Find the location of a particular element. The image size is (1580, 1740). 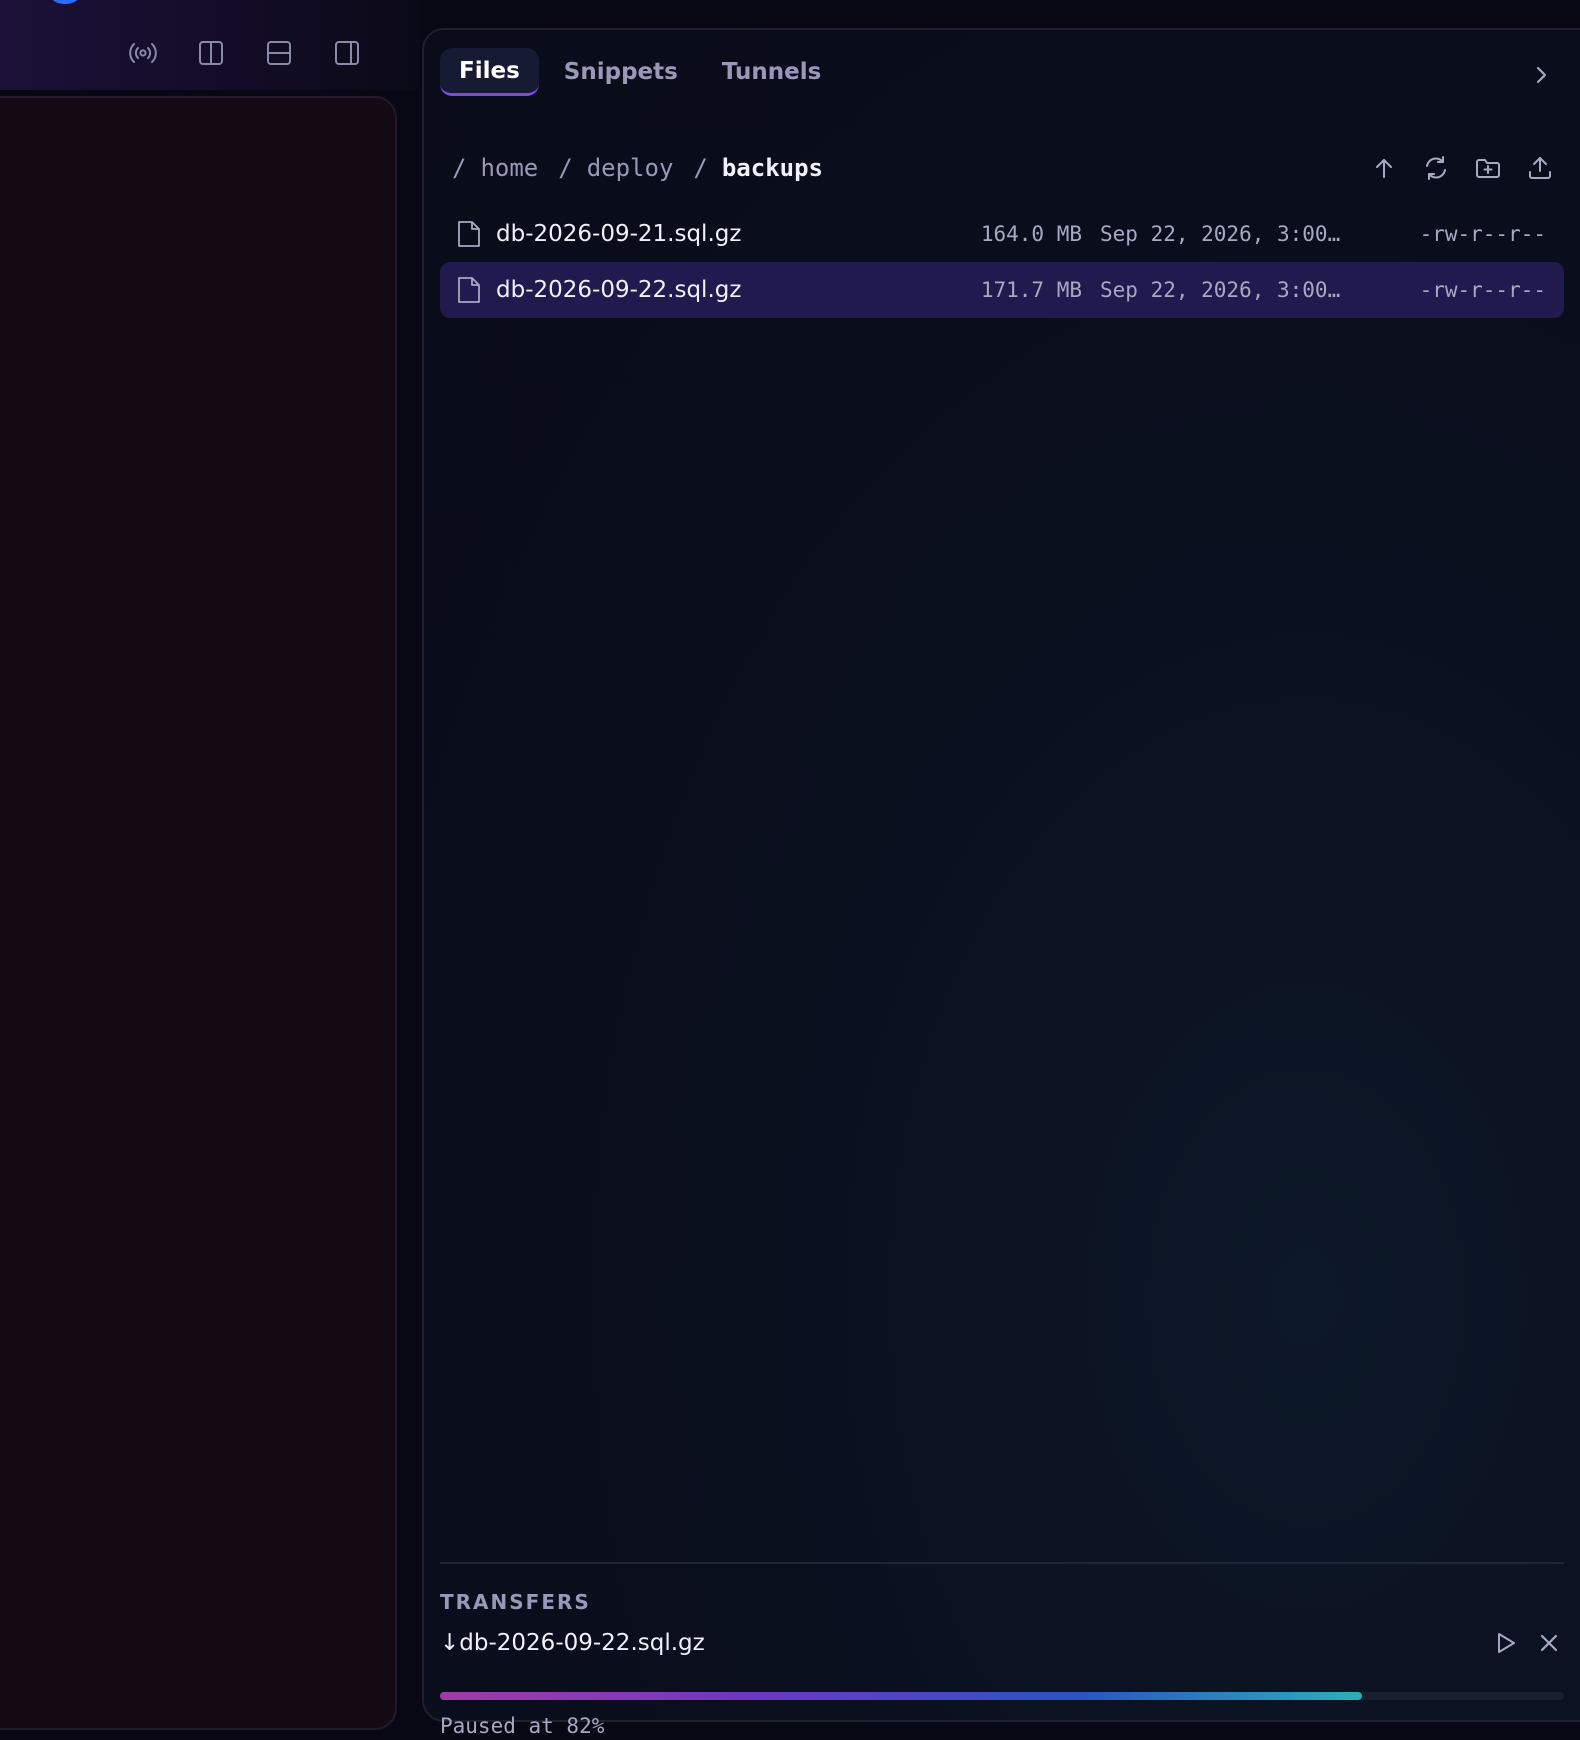

tab-snippets: Snippets is located at coordinates (621, 72).